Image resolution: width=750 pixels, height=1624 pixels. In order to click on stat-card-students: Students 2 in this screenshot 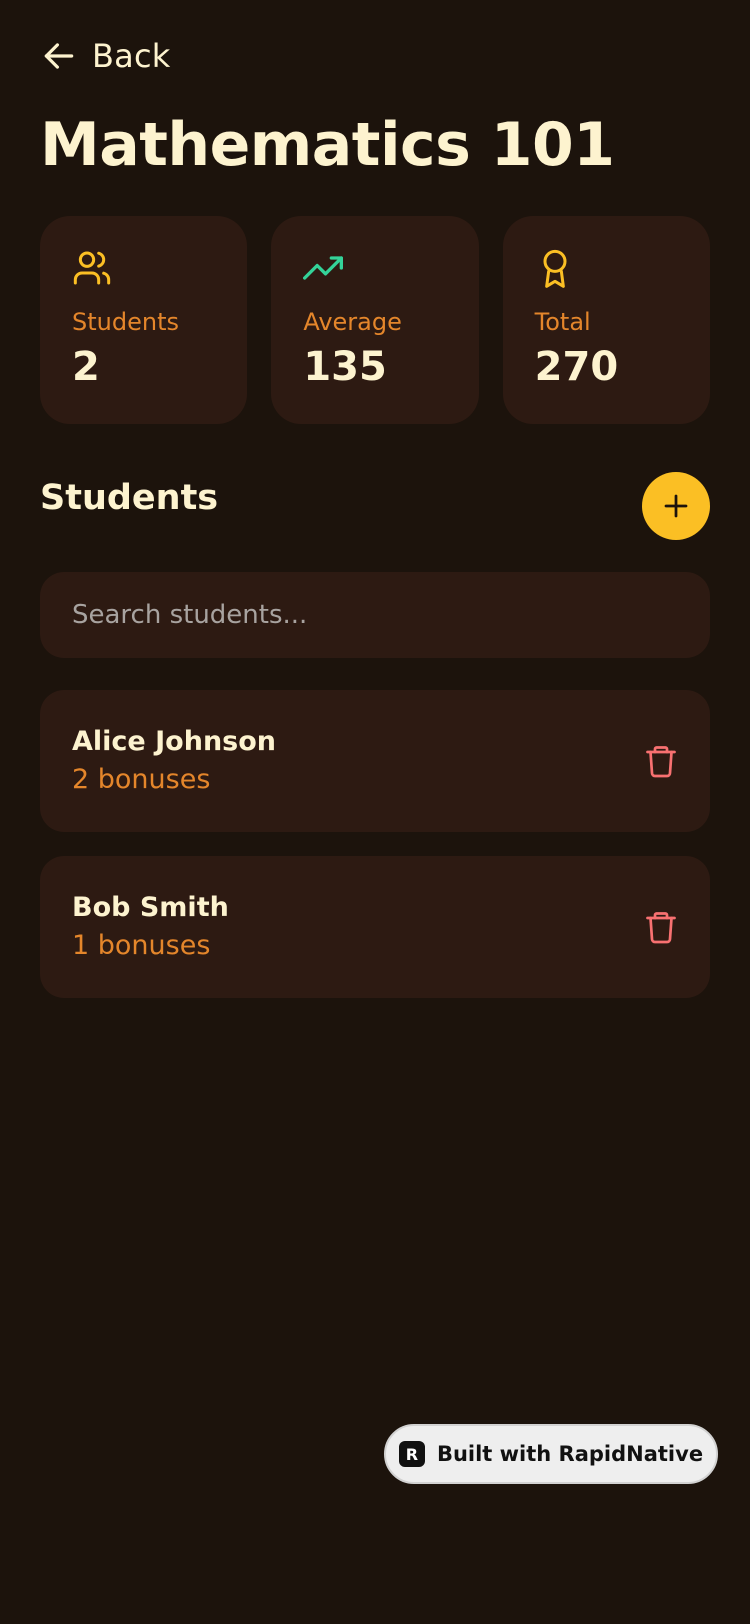, I will do `click(144, 320)`.